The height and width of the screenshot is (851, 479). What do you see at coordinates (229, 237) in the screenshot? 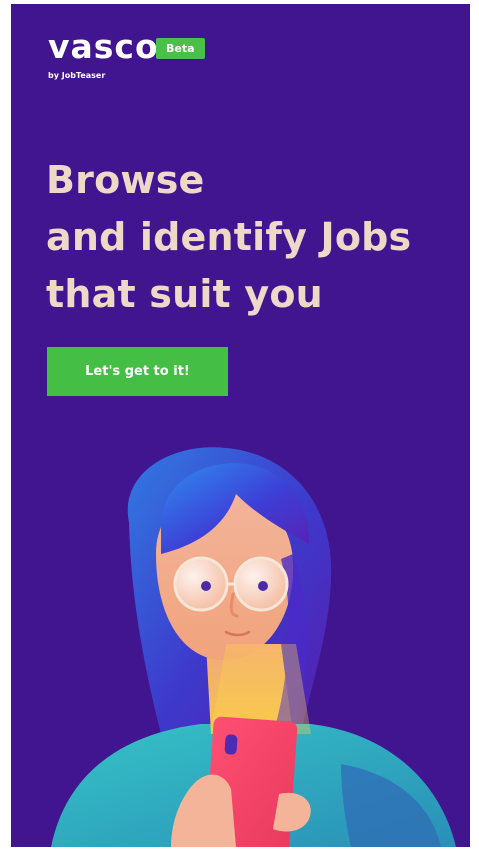
I see `headline-line-2: and identify Jobs` at bounding box center [229, 237].